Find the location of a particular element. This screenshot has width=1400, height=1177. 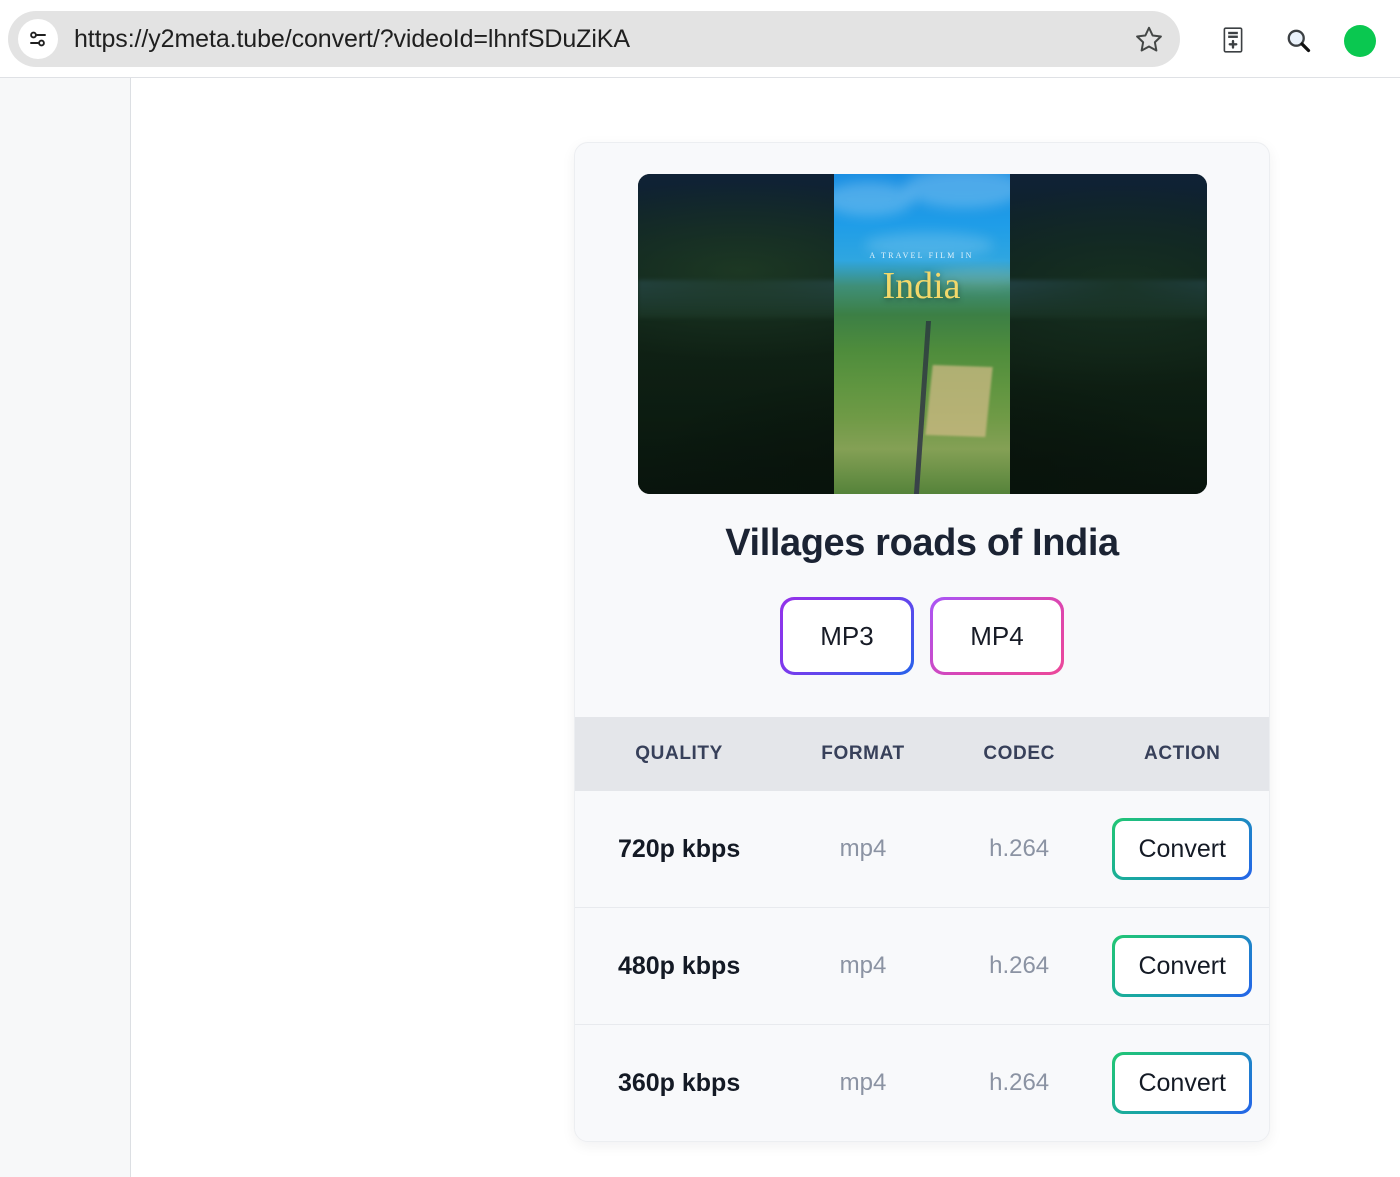

header-codec: CODEC is located at coordinates (1019, 753).